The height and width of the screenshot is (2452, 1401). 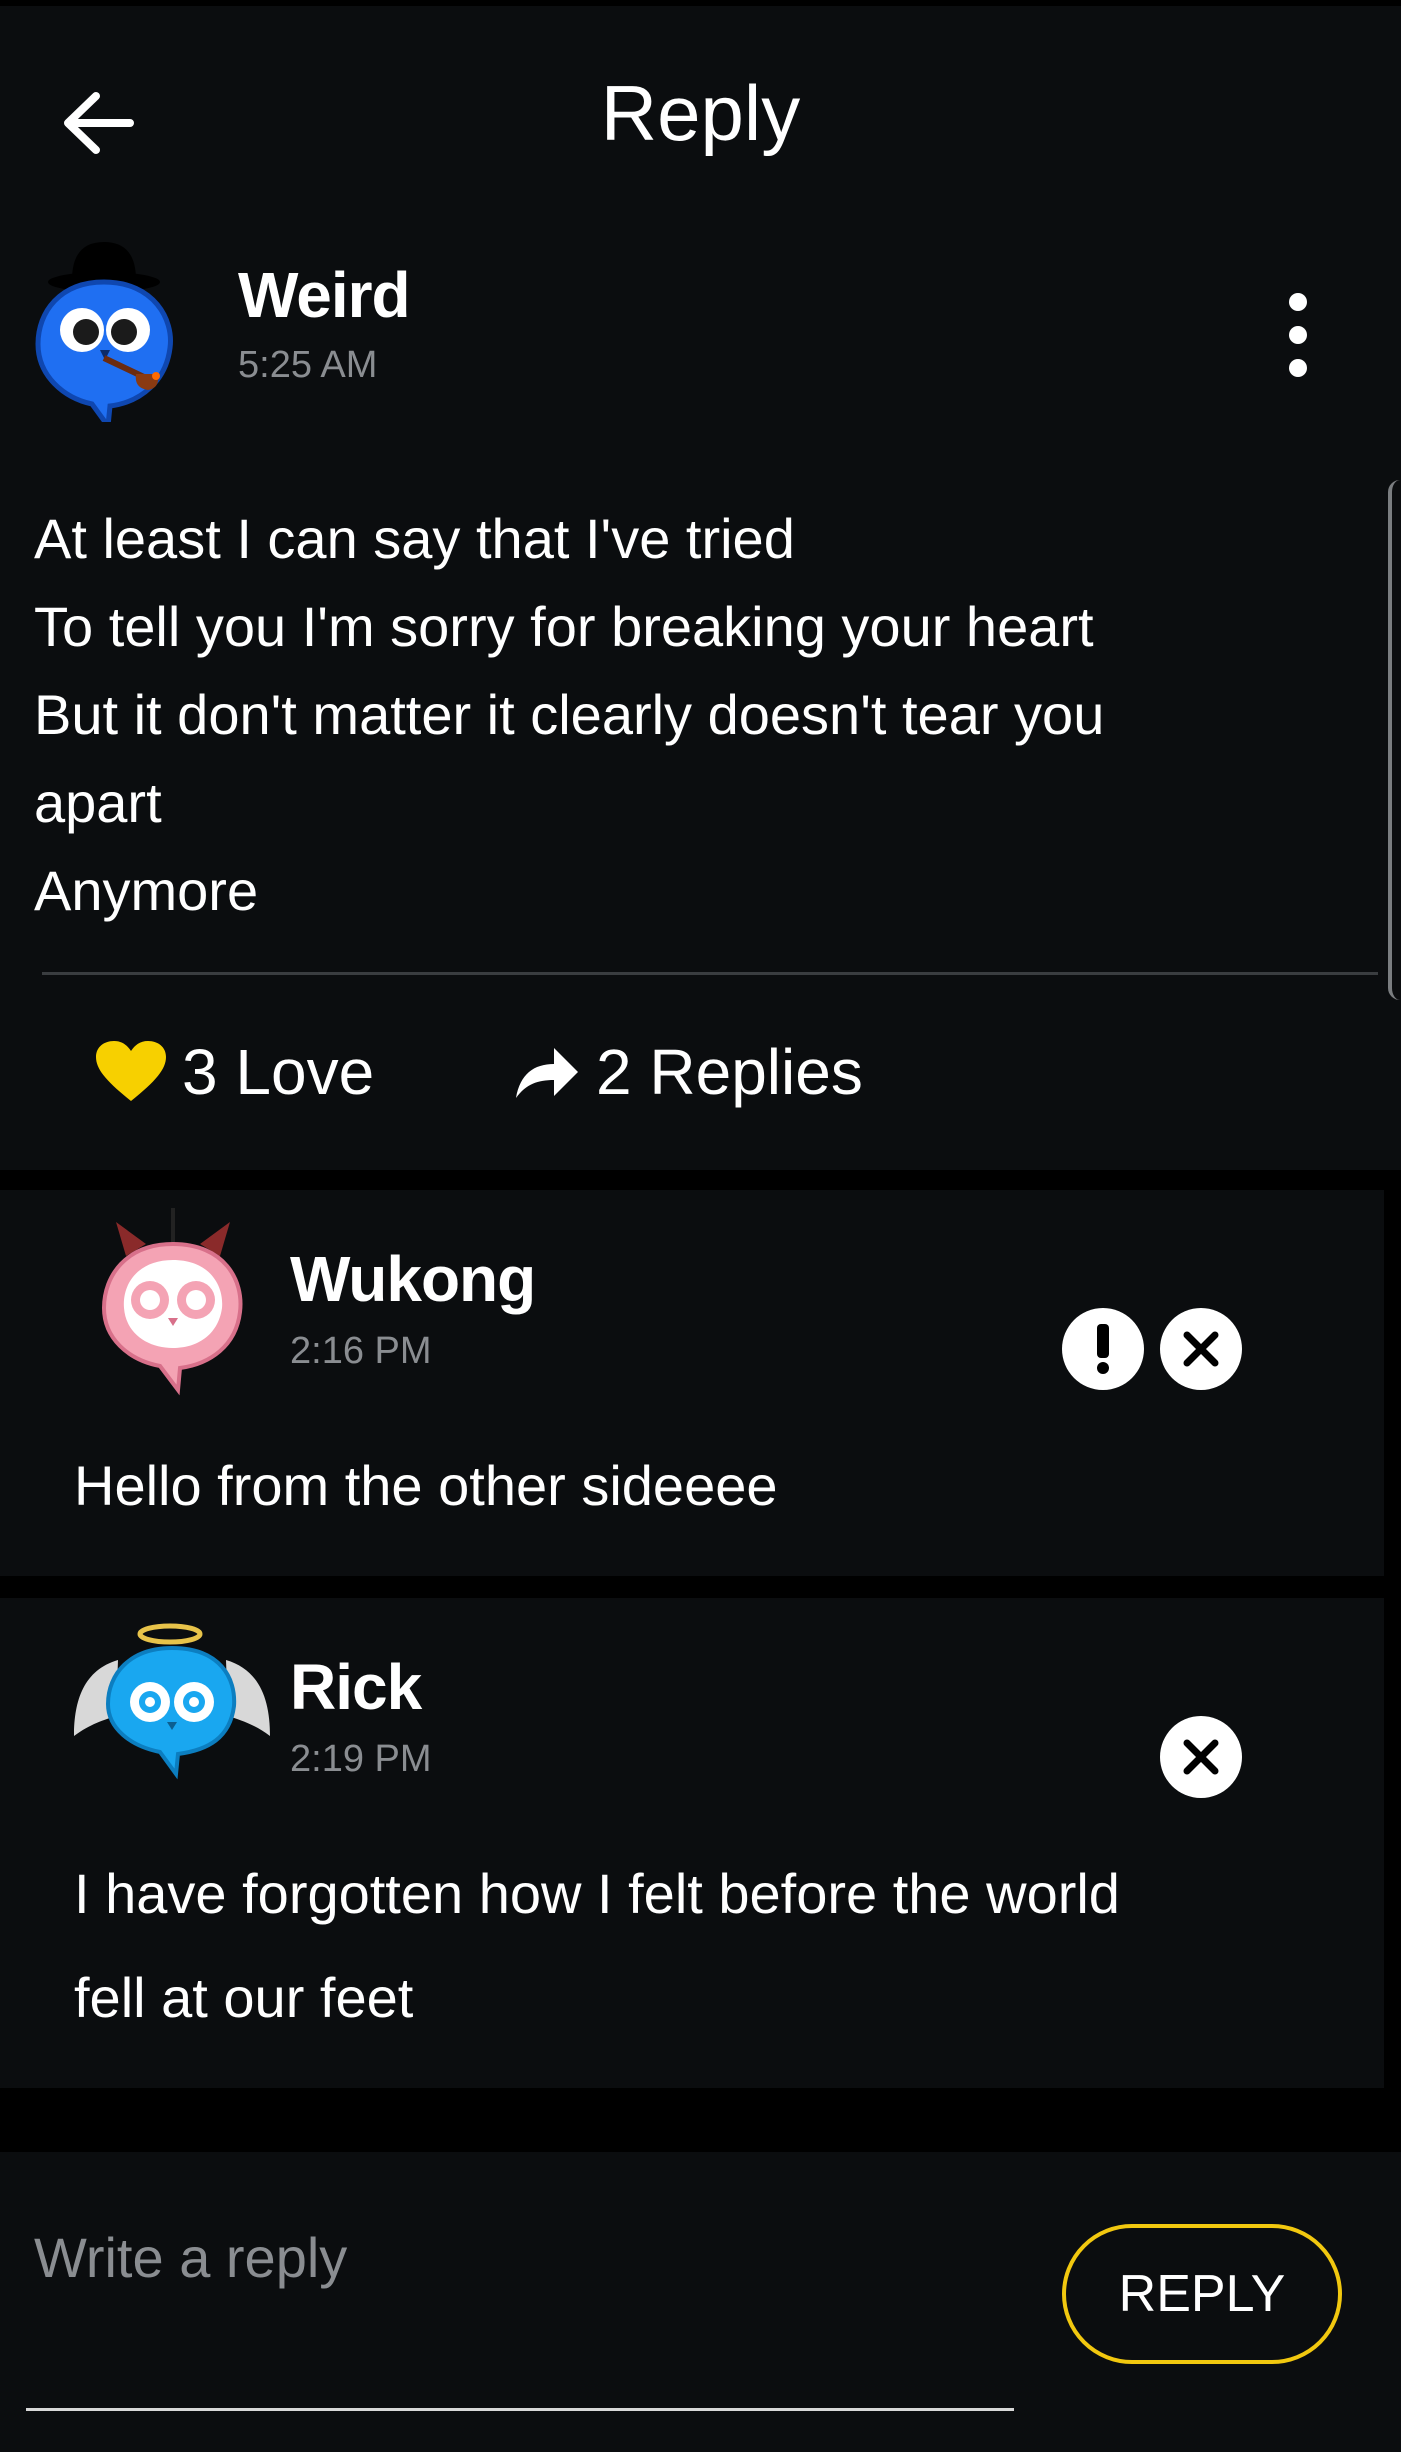 I want to click on share-arrow-icon, so click(x=547, y=1073).